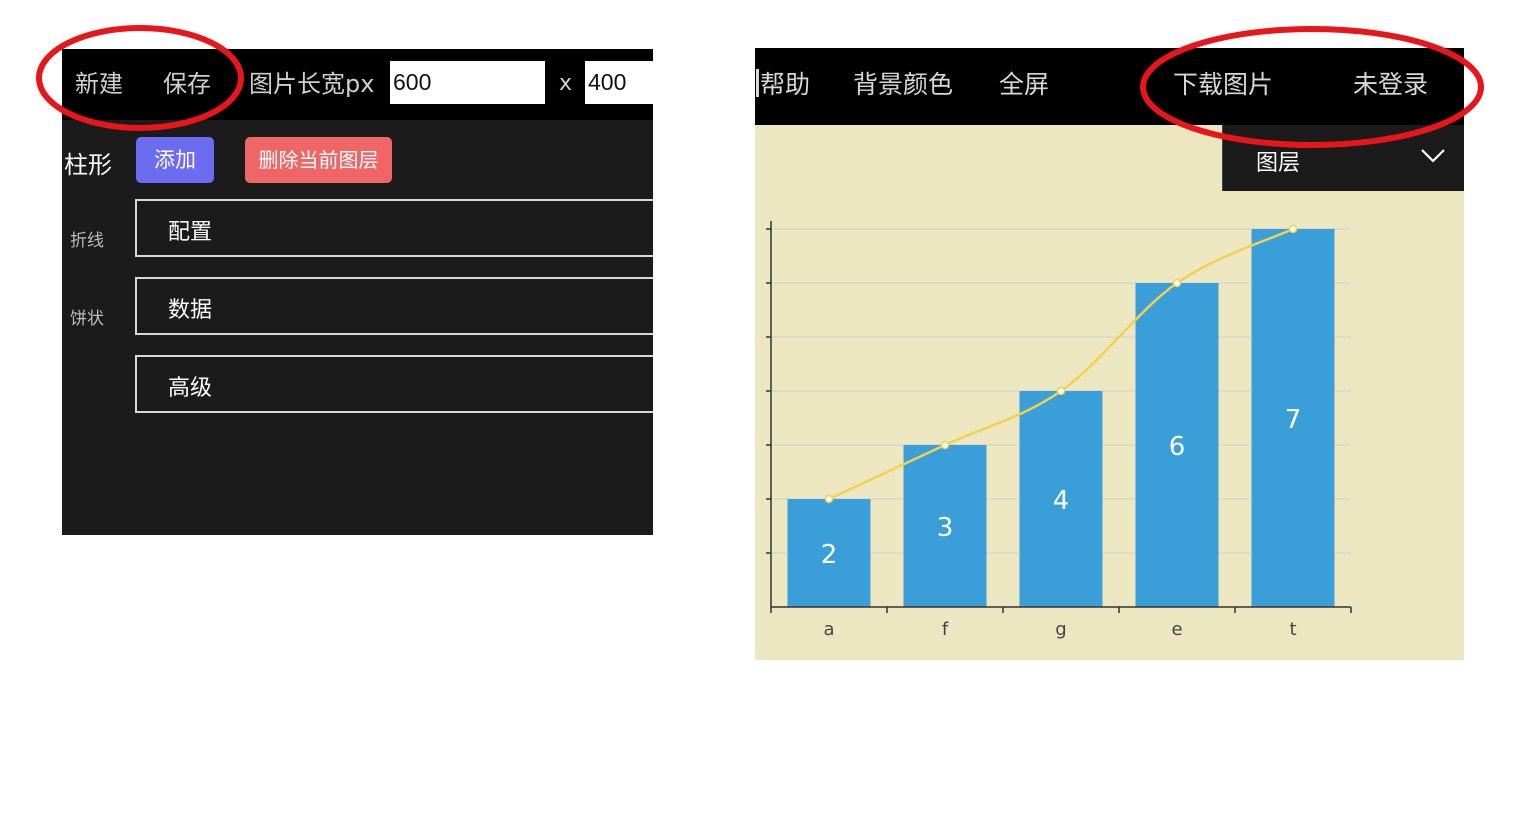 The height and width of the screenshot is (828, 1531). What do you see at coordinates (394, 306) in the screenshot?
I see `data-section: 数据` at bounding box center [394, 306].